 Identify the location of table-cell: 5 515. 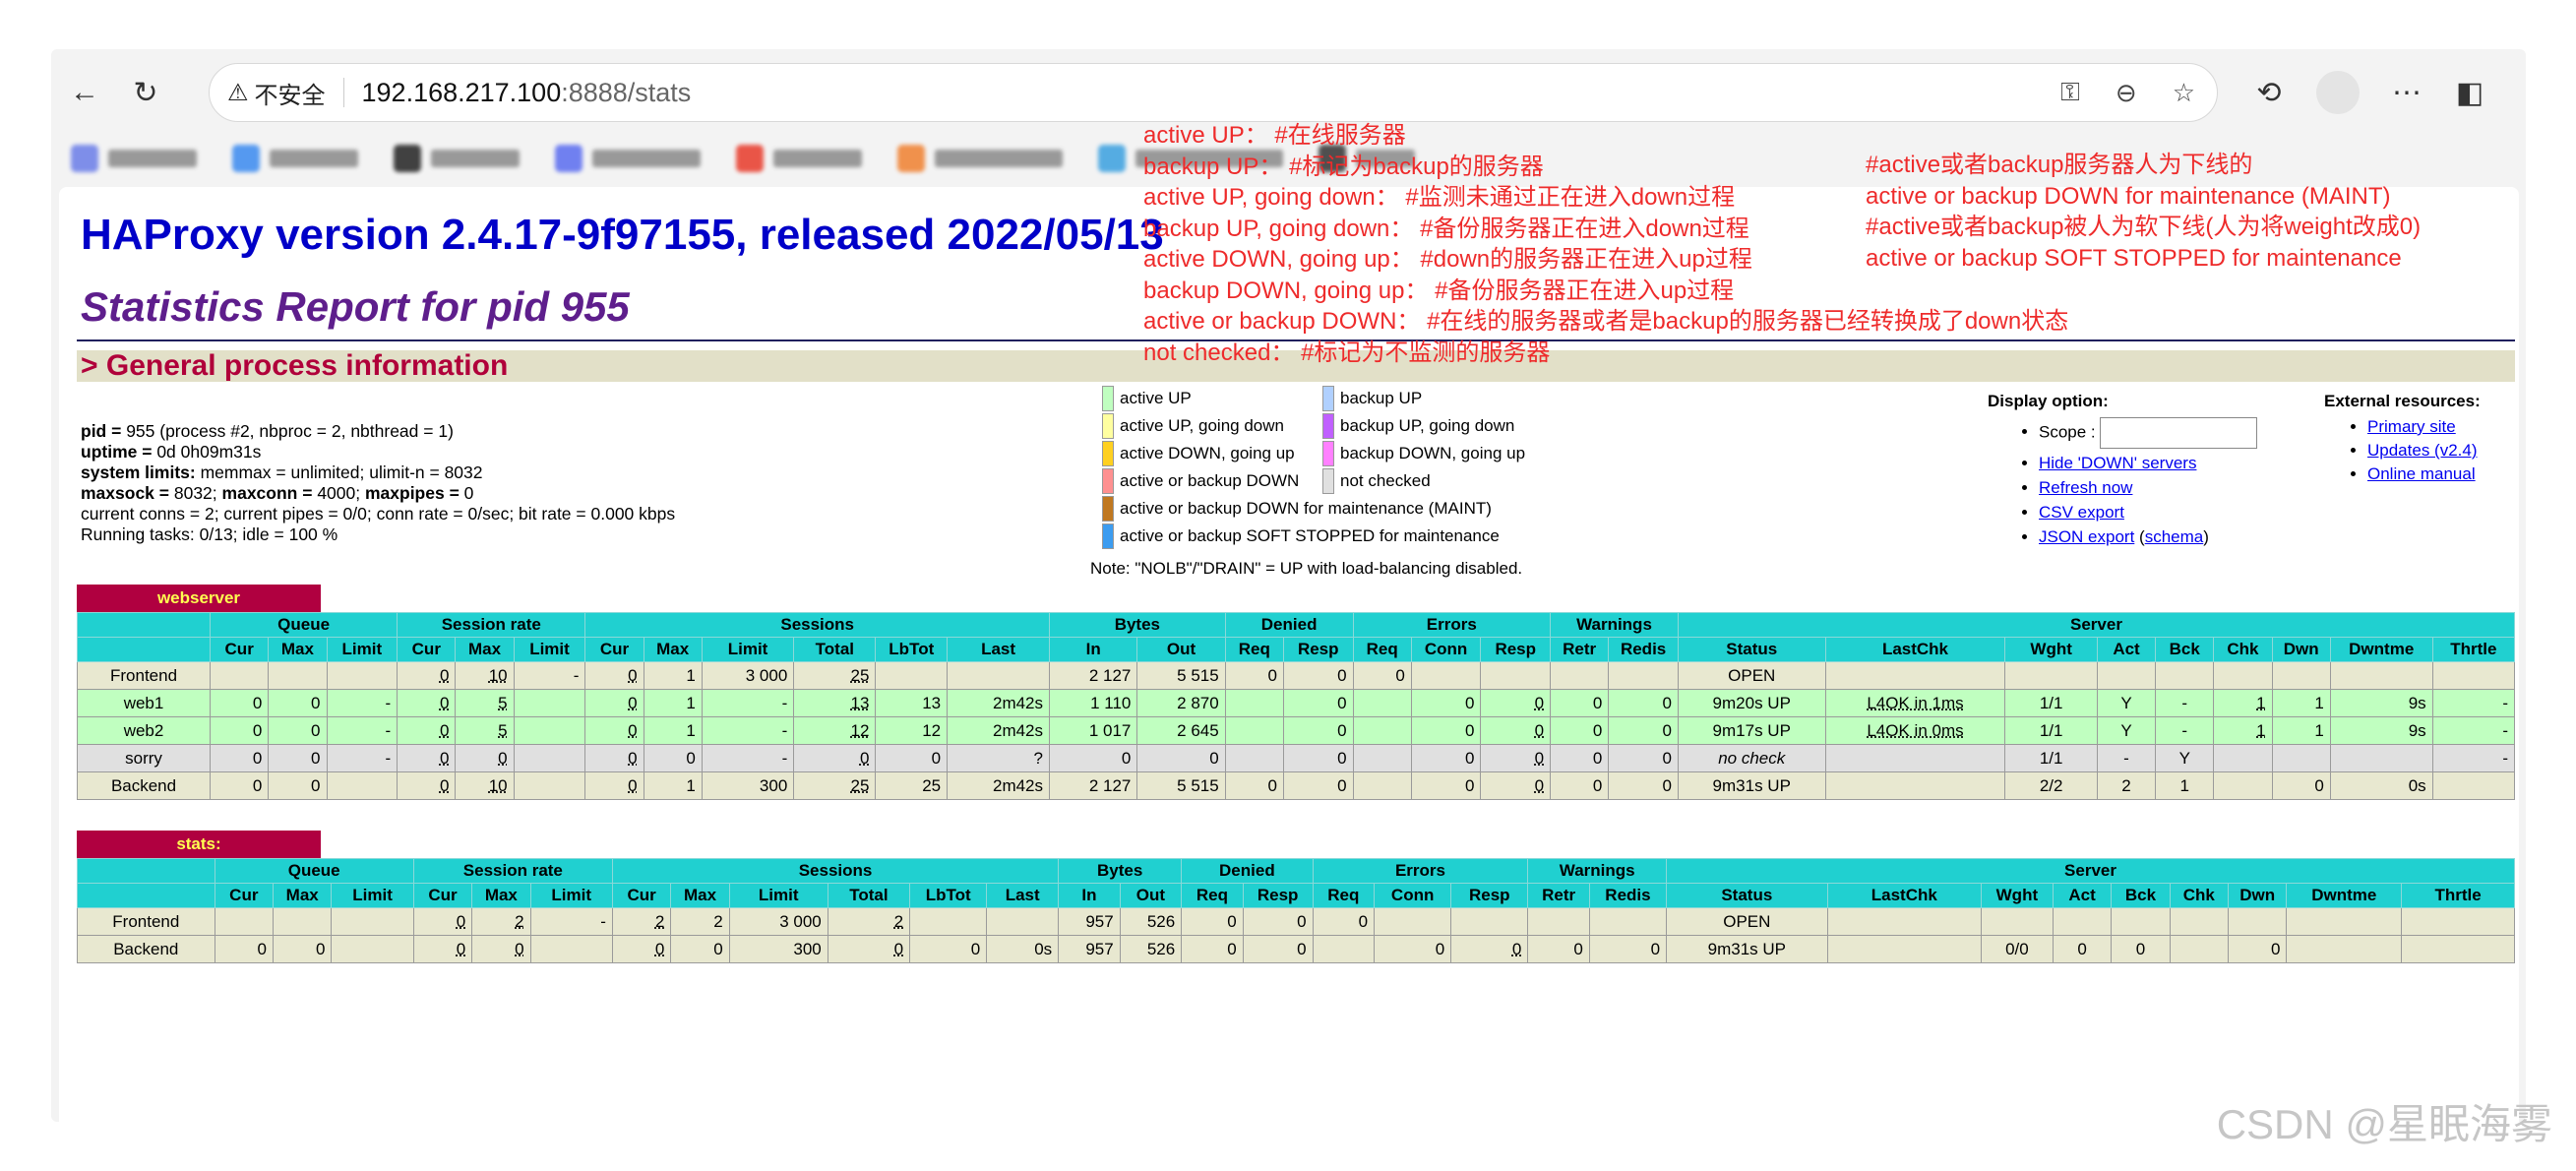
(1181, 675).